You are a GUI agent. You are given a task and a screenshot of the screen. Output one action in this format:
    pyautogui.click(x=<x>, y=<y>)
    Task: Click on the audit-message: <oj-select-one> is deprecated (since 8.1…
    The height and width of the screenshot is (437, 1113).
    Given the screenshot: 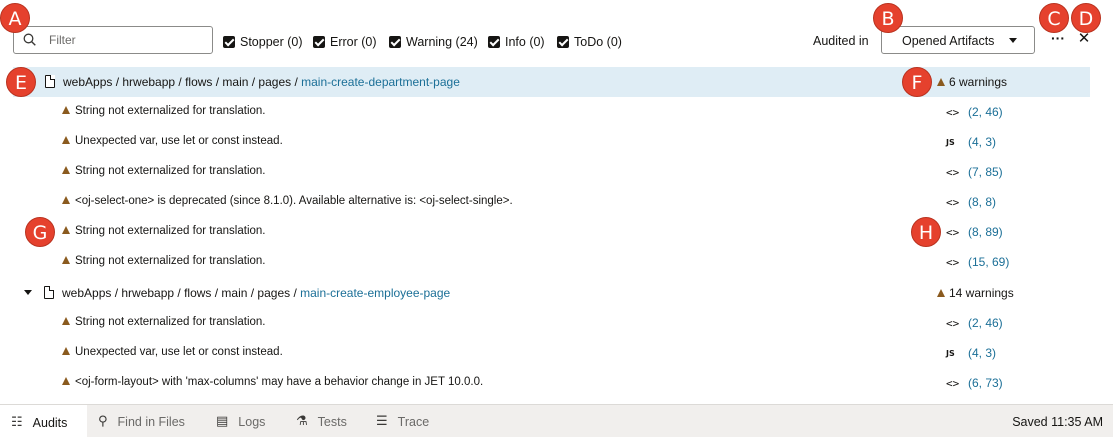 What is the action you would take?
    pyautogui.click(x=287, y=201)
    